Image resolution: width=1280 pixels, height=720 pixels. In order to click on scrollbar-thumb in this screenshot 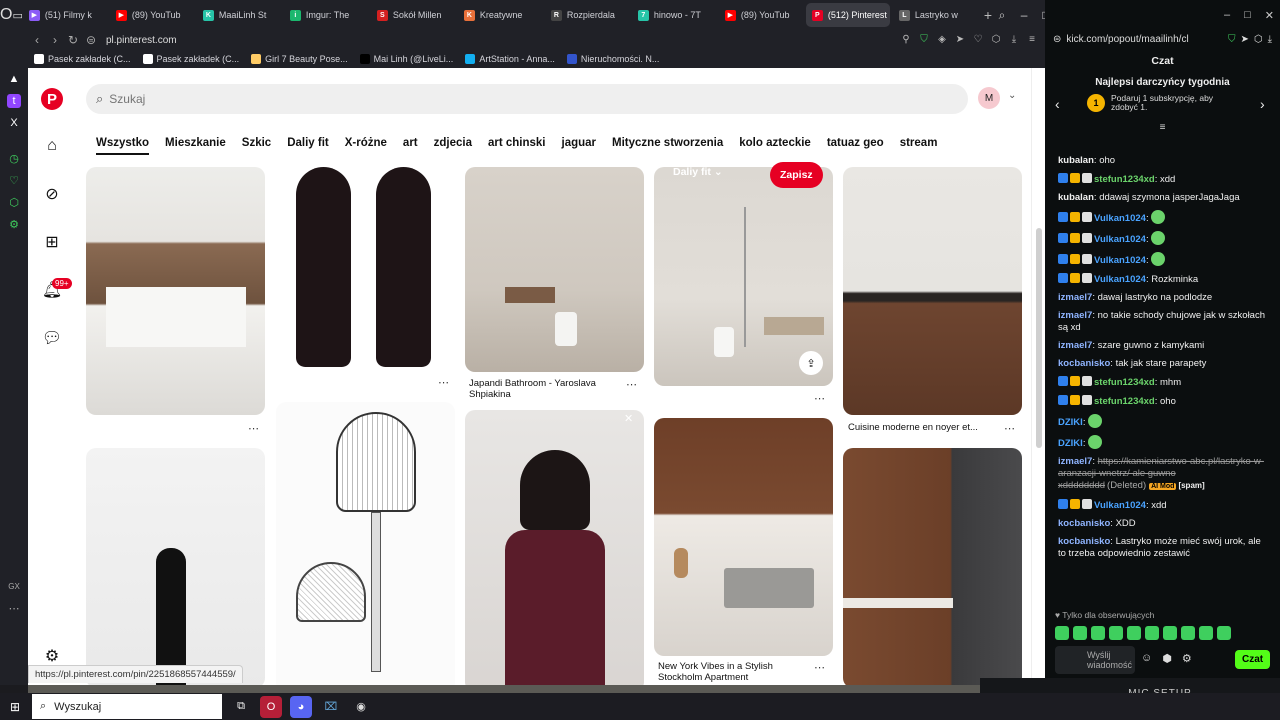, I will do `click(1039, 338)`.